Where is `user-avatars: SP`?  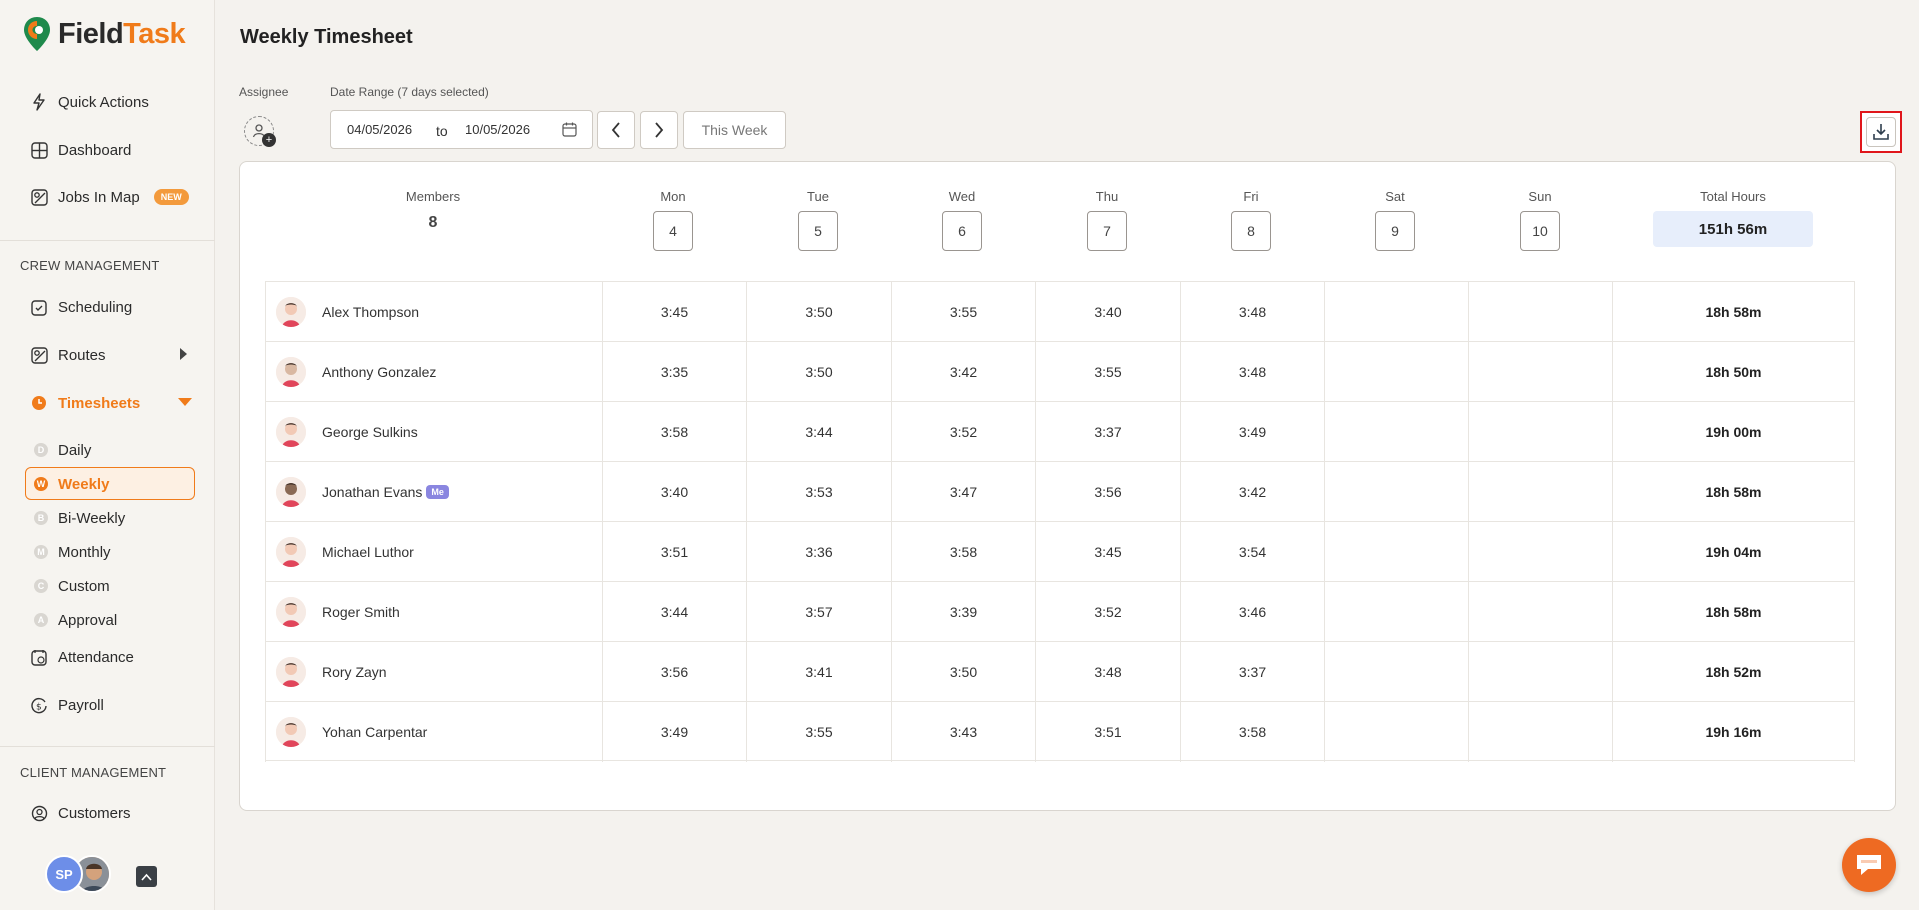
user-avatars: SP is located at coordinates (78, 874).